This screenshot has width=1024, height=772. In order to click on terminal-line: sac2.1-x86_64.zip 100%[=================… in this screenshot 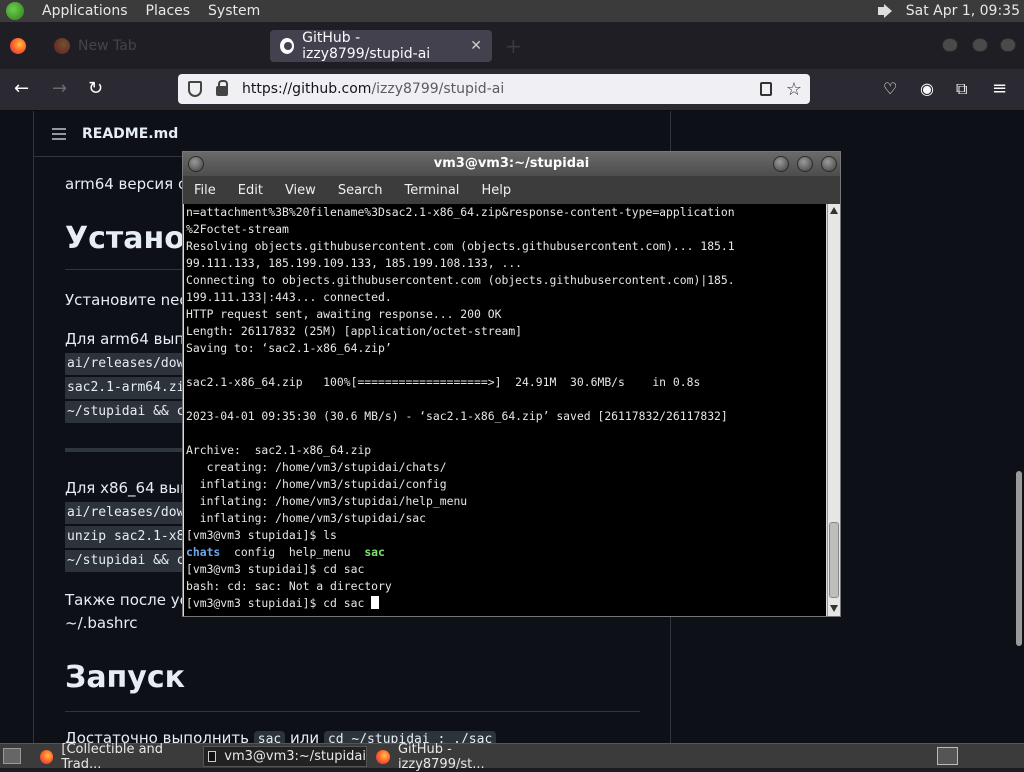, I will do `click(443, 382)`.